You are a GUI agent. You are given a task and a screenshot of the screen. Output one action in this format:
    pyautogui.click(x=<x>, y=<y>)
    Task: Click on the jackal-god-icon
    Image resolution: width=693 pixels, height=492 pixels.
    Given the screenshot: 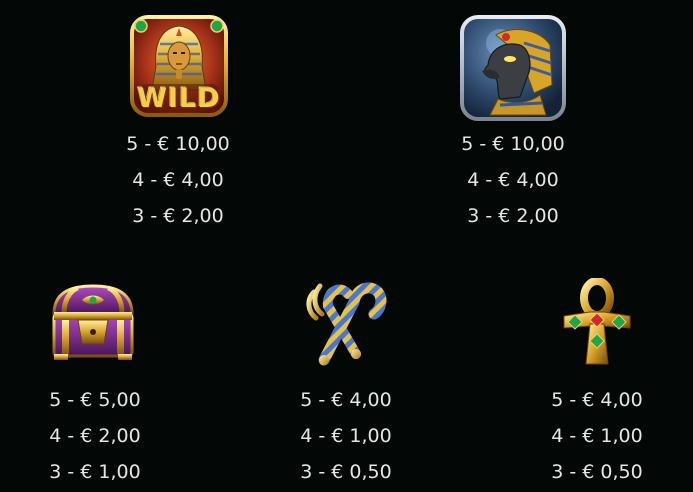 What is the action you would take?
    pyautogui.click(x=513, y=68)
    